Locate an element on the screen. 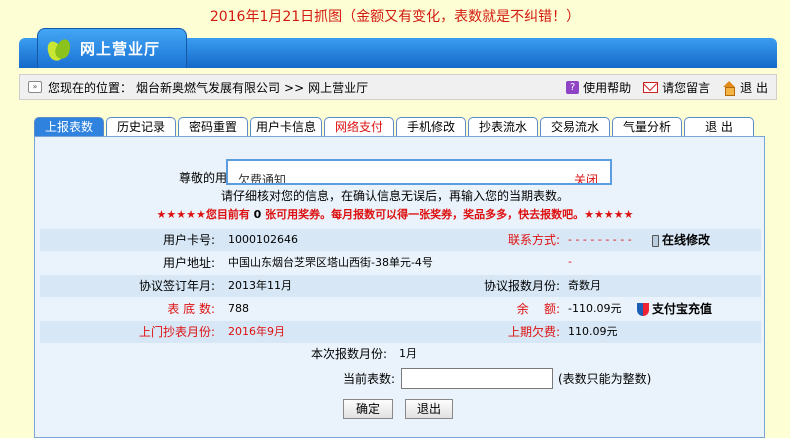 Image resolution: width=790 pixels, height=438 pixels. current-reading-label: 当前表数: is located at coordinates (368, 379).